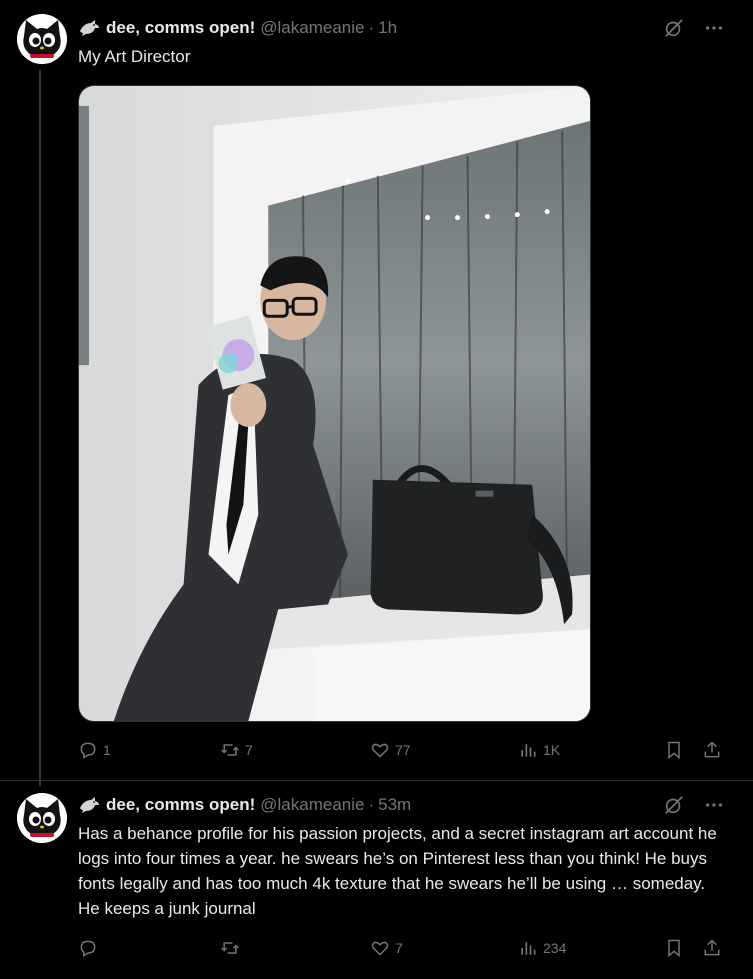  Describe the element at coordinates (390, 750) in the screenshot. I see `like-button: 77` at that location.